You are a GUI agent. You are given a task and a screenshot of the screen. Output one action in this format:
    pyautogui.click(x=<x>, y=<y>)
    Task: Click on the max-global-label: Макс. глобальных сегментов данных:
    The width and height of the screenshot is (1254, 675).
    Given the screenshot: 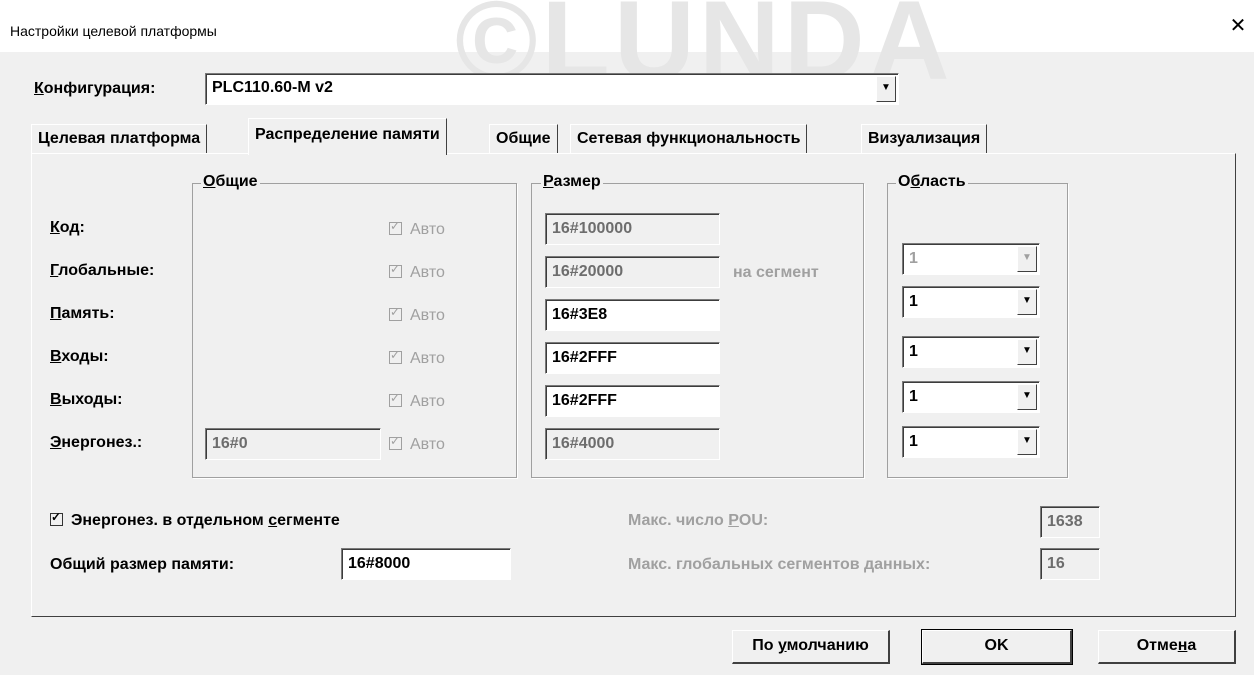 What is the action you would take?
    pyautogui.click(x=779, y=564)
    